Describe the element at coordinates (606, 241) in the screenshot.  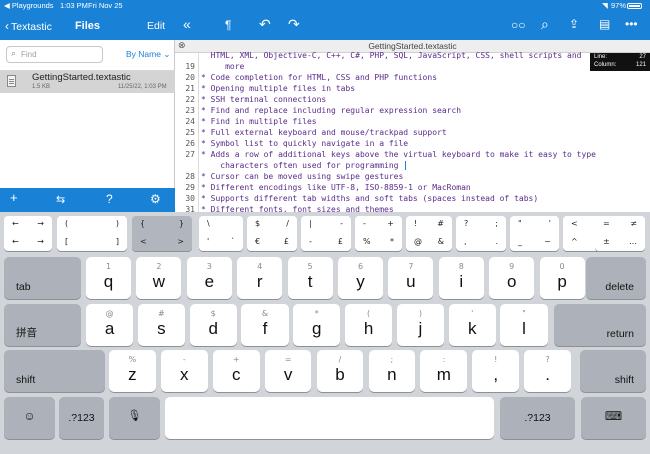
I see `extra-key-symbol: ±` at that location.